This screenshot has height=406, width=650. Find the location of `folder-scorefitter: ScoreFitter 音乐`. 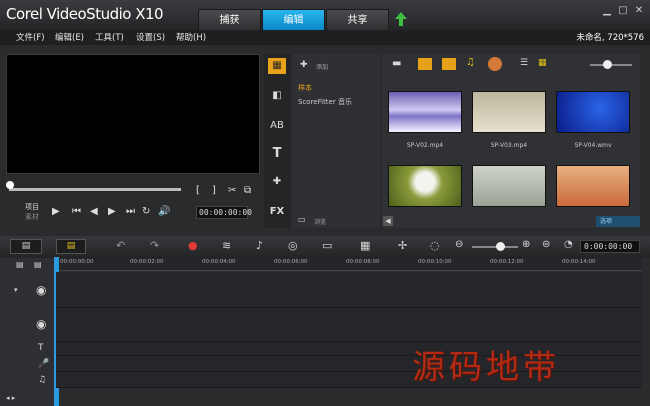

folder-scorefitter: ScoreFitter 音乐 is located at coordinates (325, 102).